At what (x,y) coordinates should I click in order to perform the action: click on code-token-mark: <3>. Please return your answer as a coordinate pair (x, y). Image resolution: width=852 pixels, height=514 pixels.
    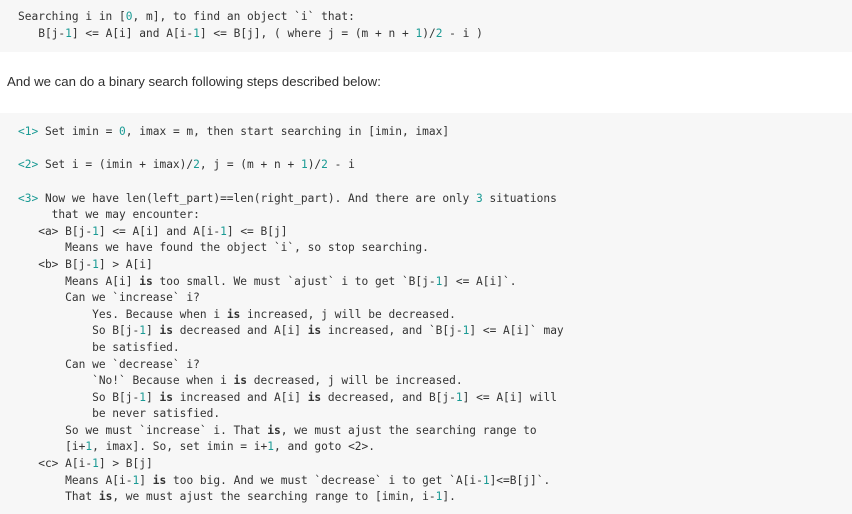
    Looking at the image, I should click on (28, 198).